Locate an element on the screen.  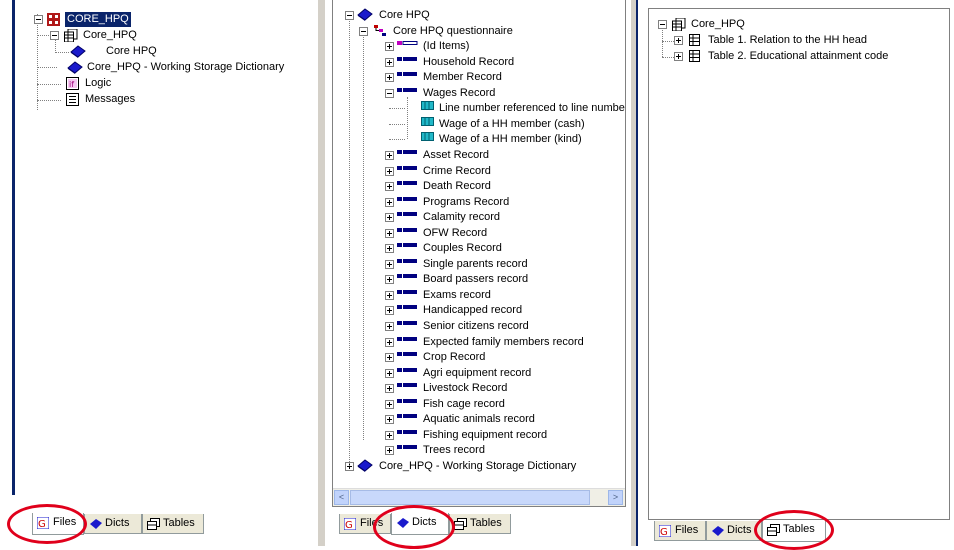
messages-icon is located at coordinates (72, 99).